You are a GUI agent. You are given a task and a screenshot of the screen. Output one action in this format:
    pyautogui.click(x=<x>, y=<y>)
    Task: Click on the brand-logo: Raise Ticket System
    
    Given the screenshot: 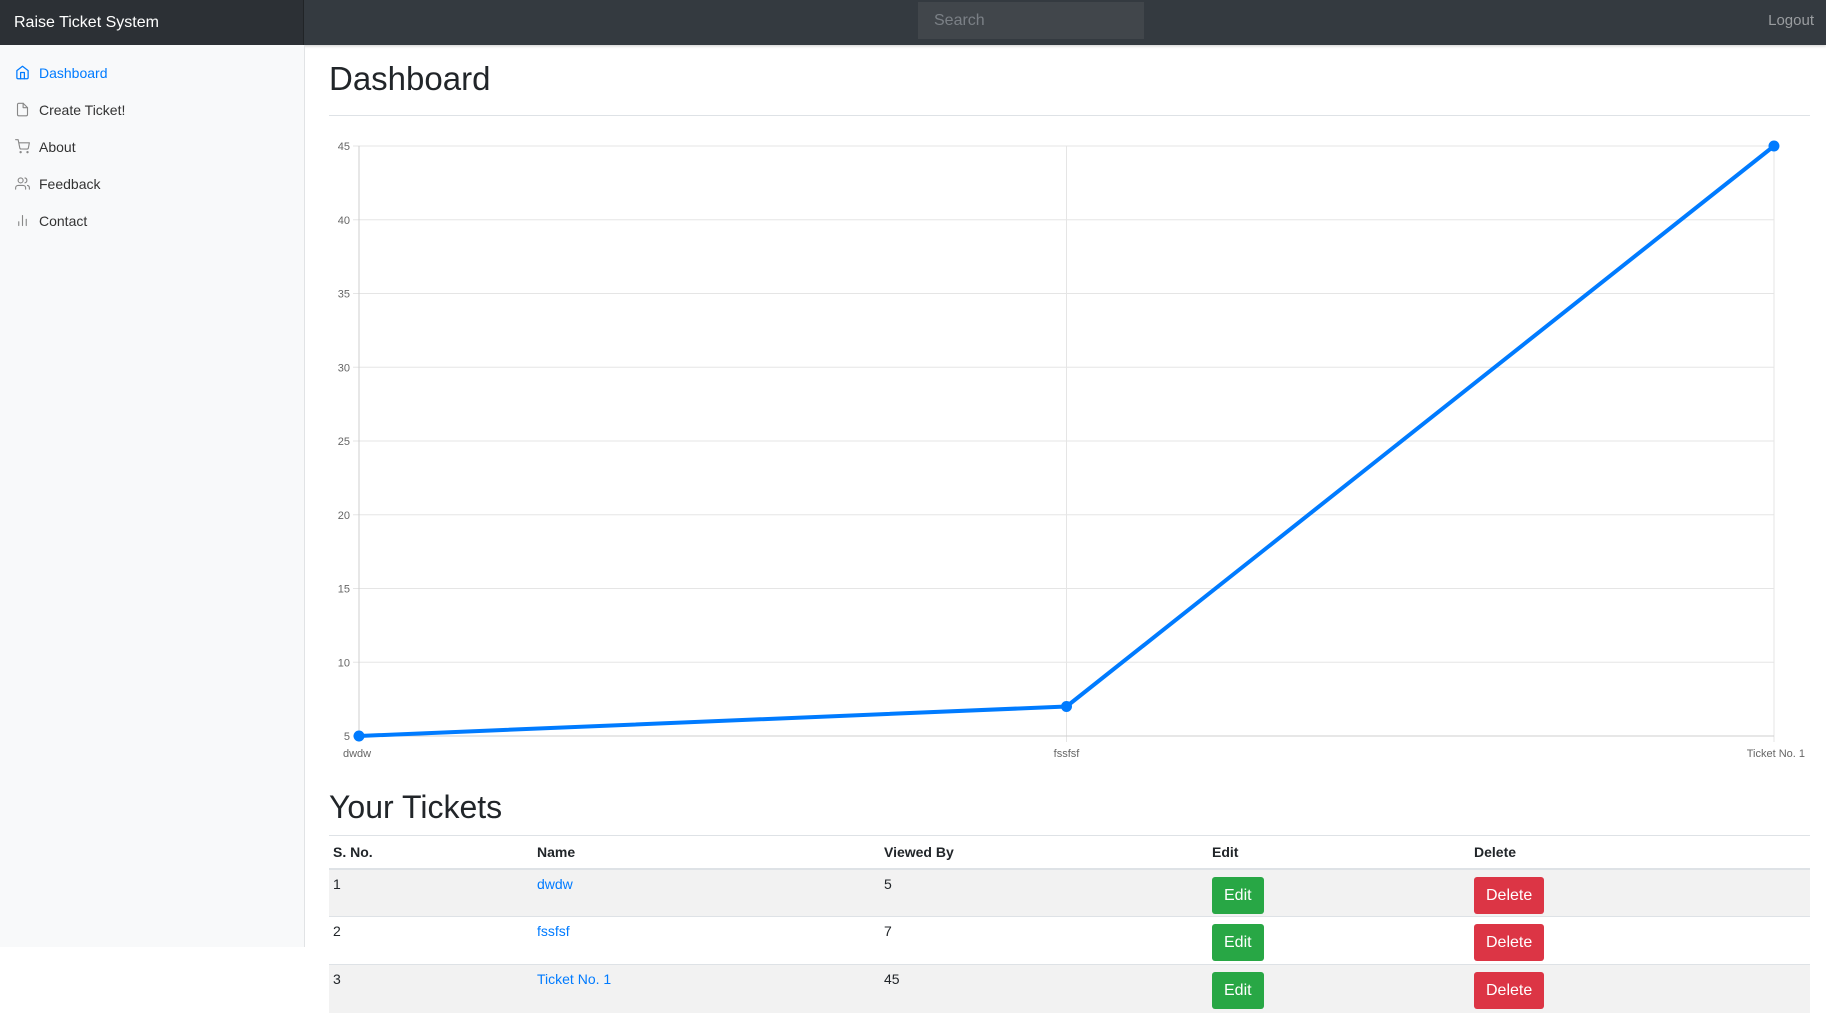 What is the action you would take?
    pyautogui.click(x=152, y=22)
    